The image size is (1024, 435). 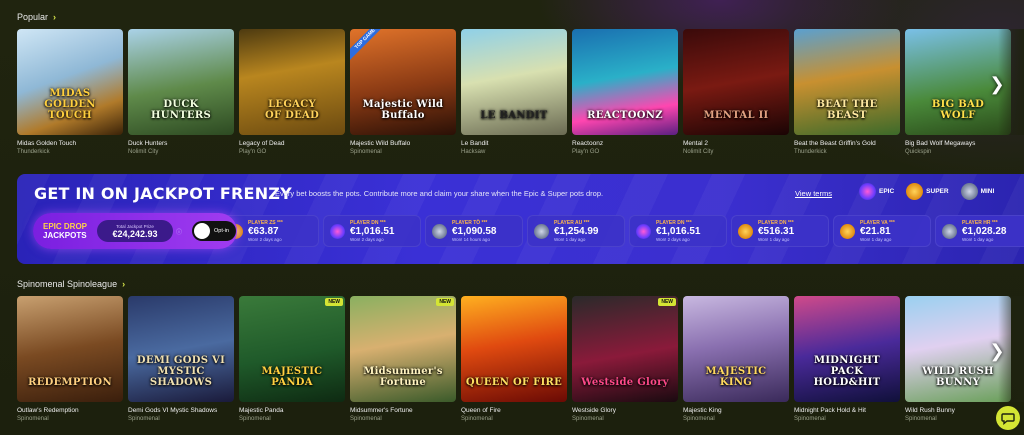 I want to click on game-card: REACTOONZ Reactoonz Play'n GO, so click(x=625, y=92).